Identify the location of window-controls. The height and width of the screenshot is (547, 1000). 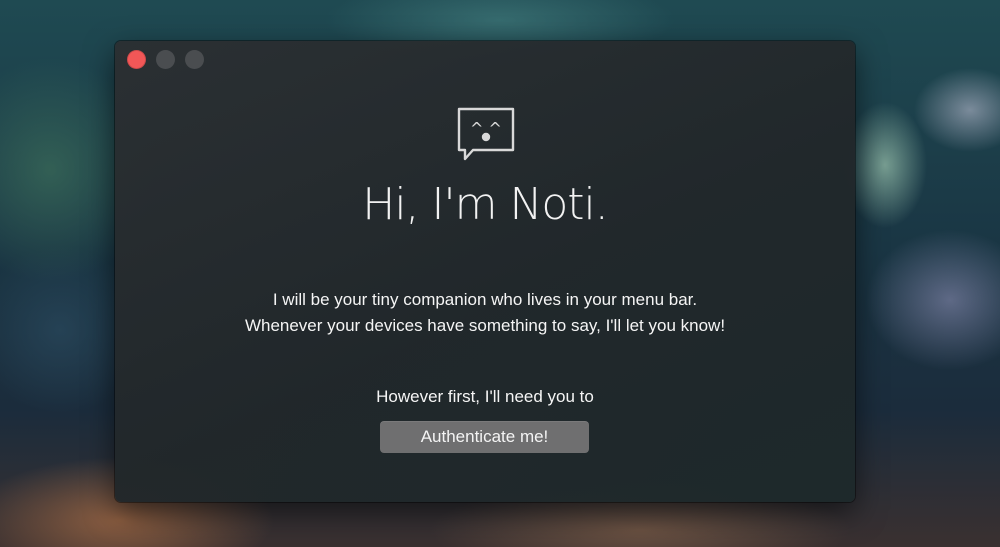
(165, 59).